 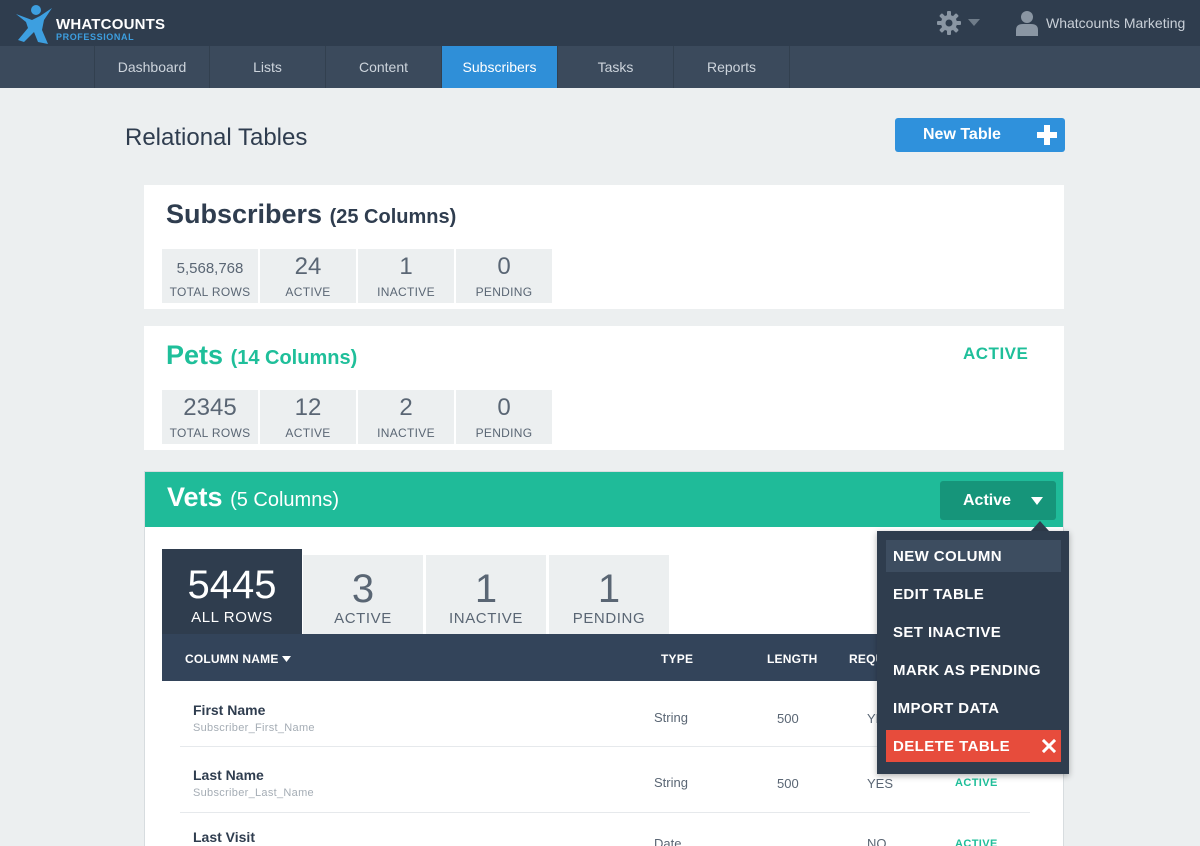 I want to click on stat-active: 12 ACTIVE, so click(x=308, y=417).